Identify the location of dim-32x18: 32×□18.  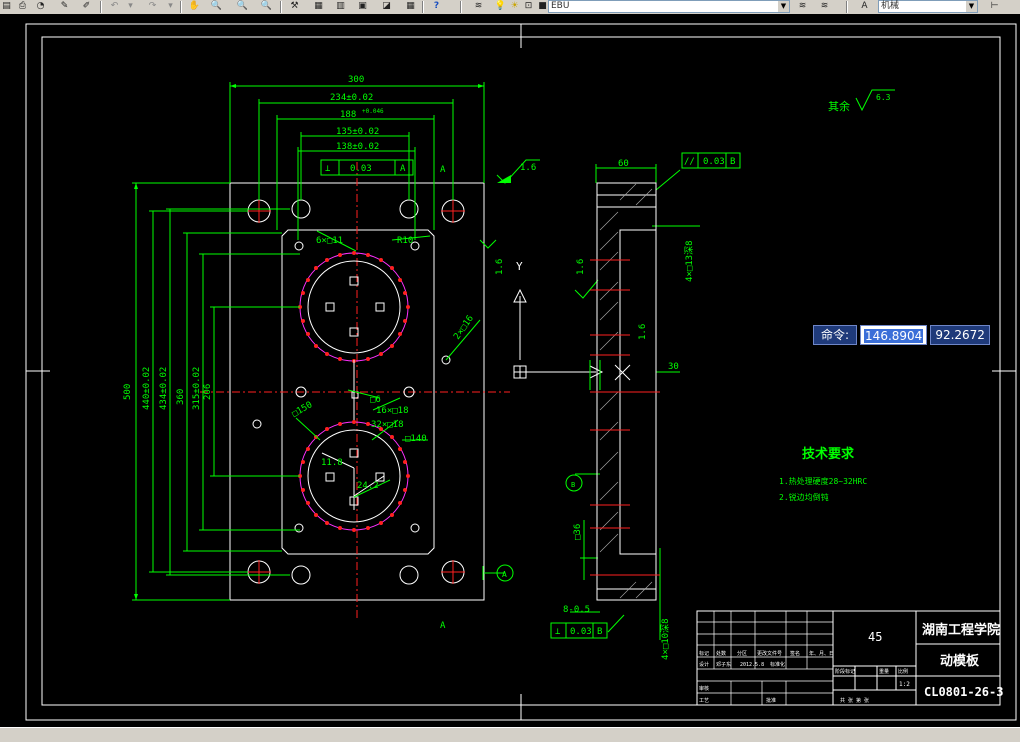
(387, 425).